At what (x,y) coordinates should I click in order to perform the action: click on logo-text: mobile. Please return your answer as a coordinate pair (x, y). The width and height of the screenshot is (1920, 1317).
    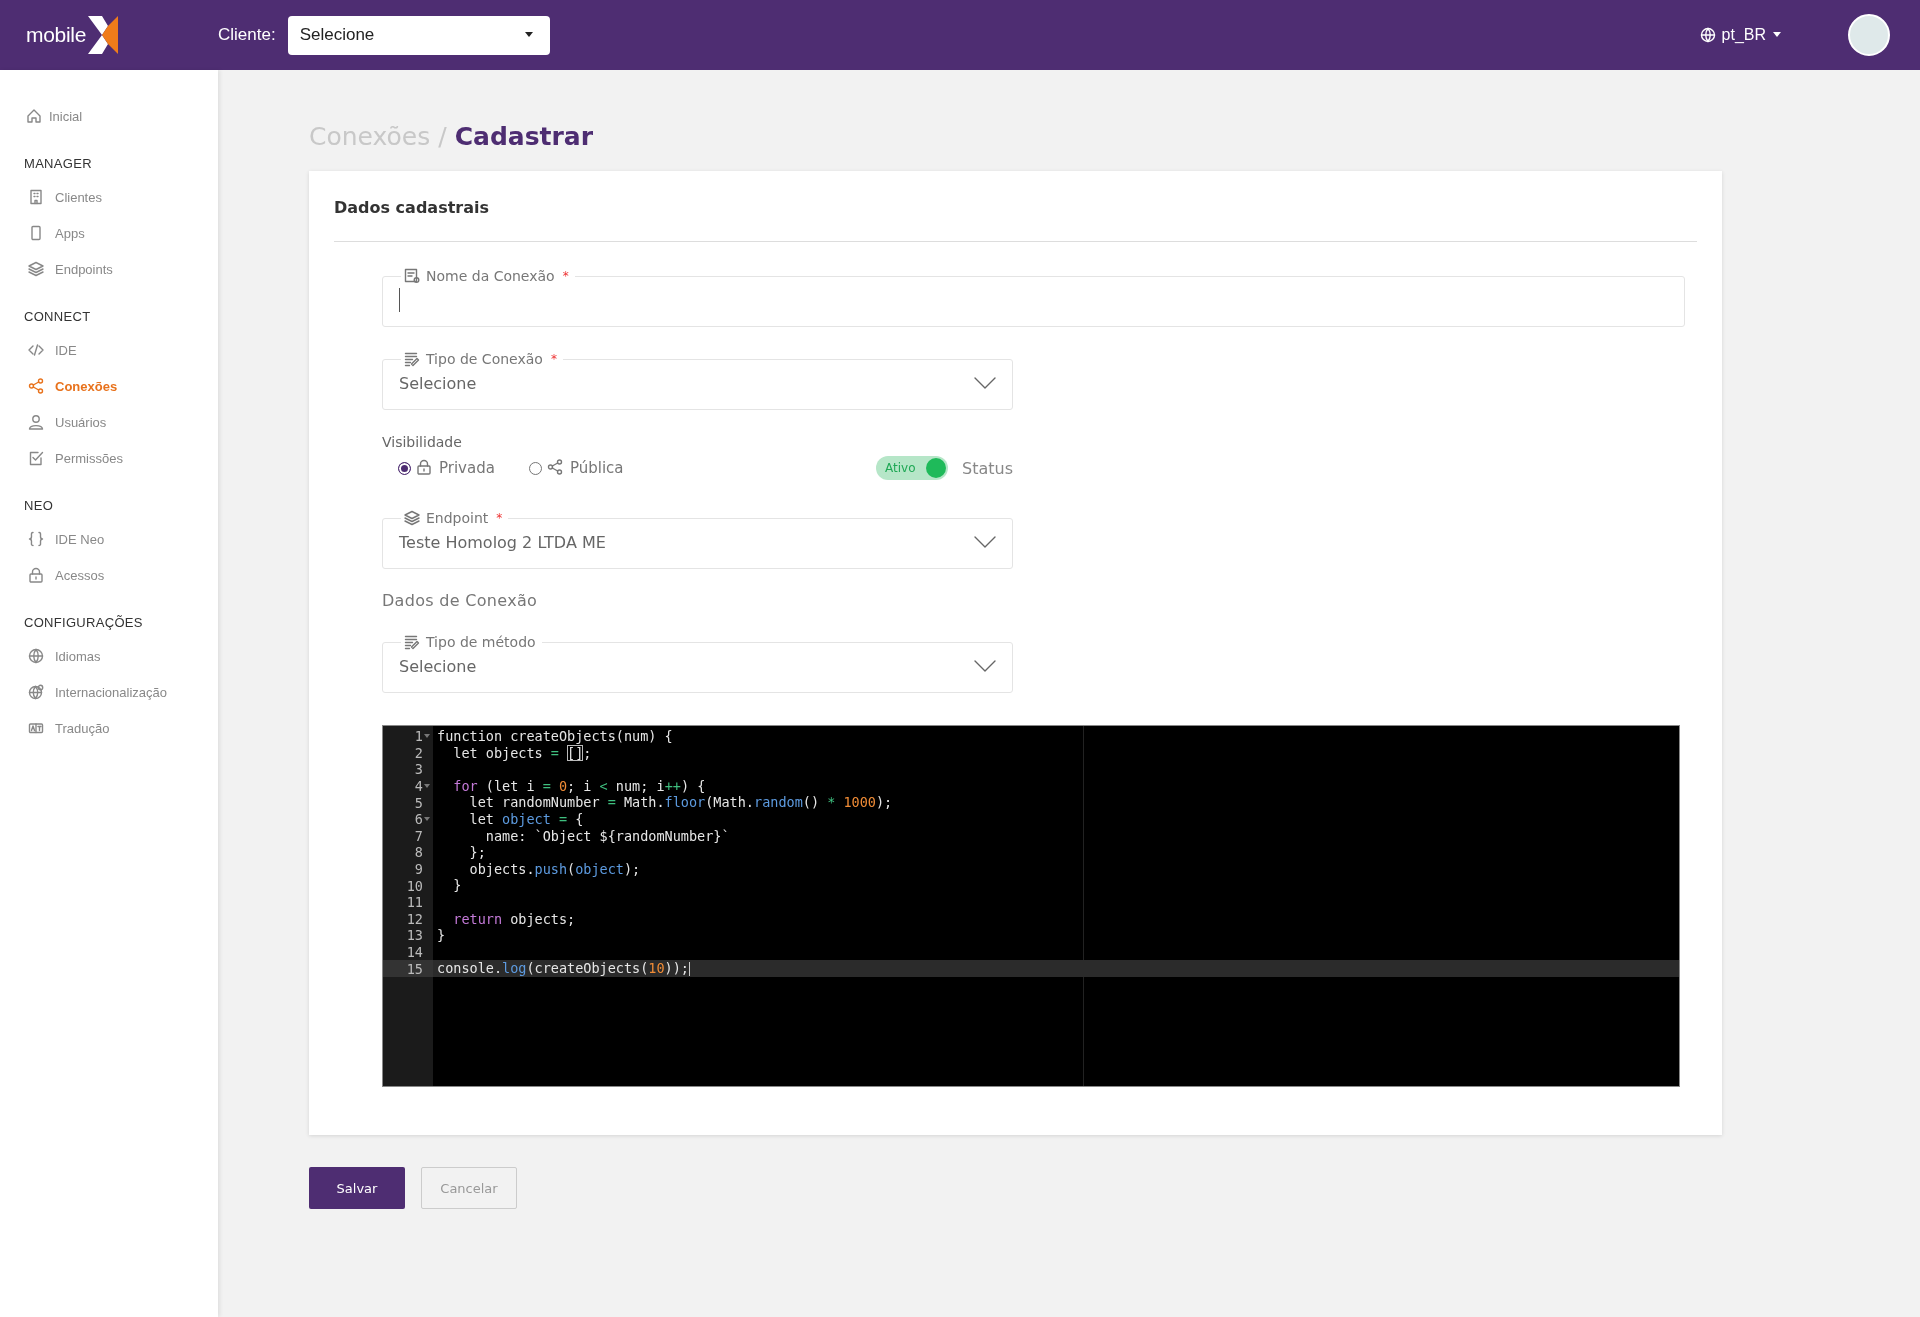
    Looking at the image, I should click on (56, 35).